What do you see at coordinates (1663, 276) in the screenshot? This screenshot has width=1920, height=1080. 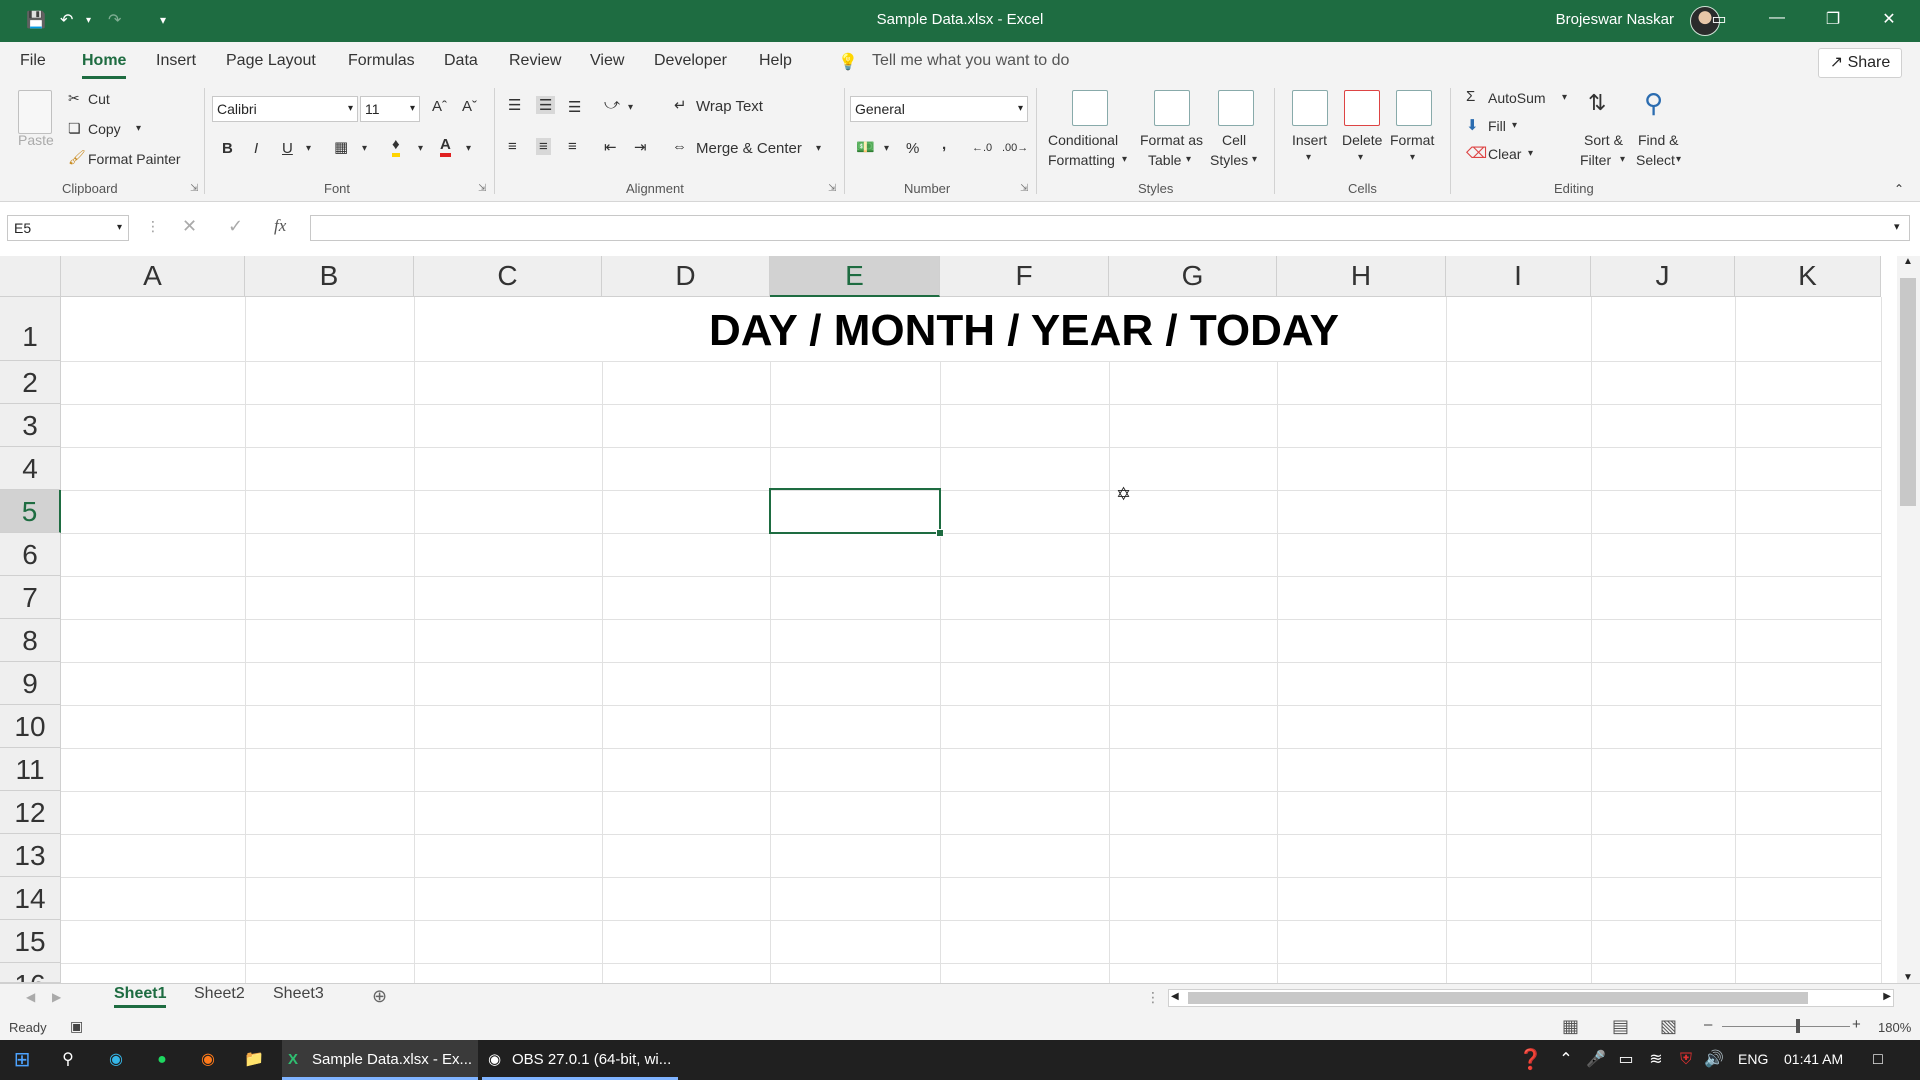 I see `column-header-j: J` at bounding box center [1663, 276].